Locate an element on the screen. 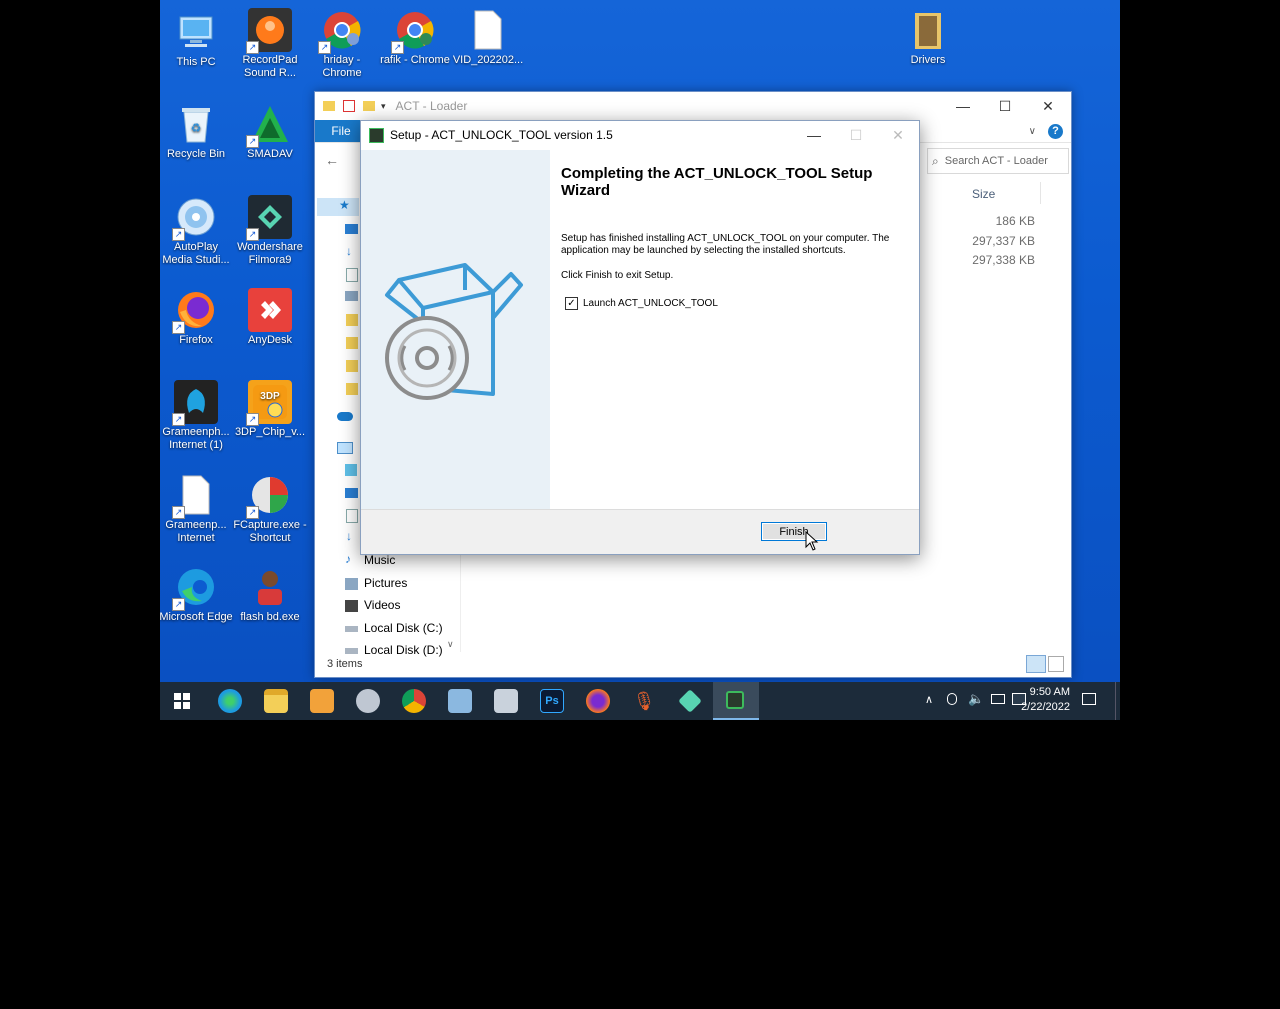  nav-item-pictures: Pictures is located at coordinates (387, 583).